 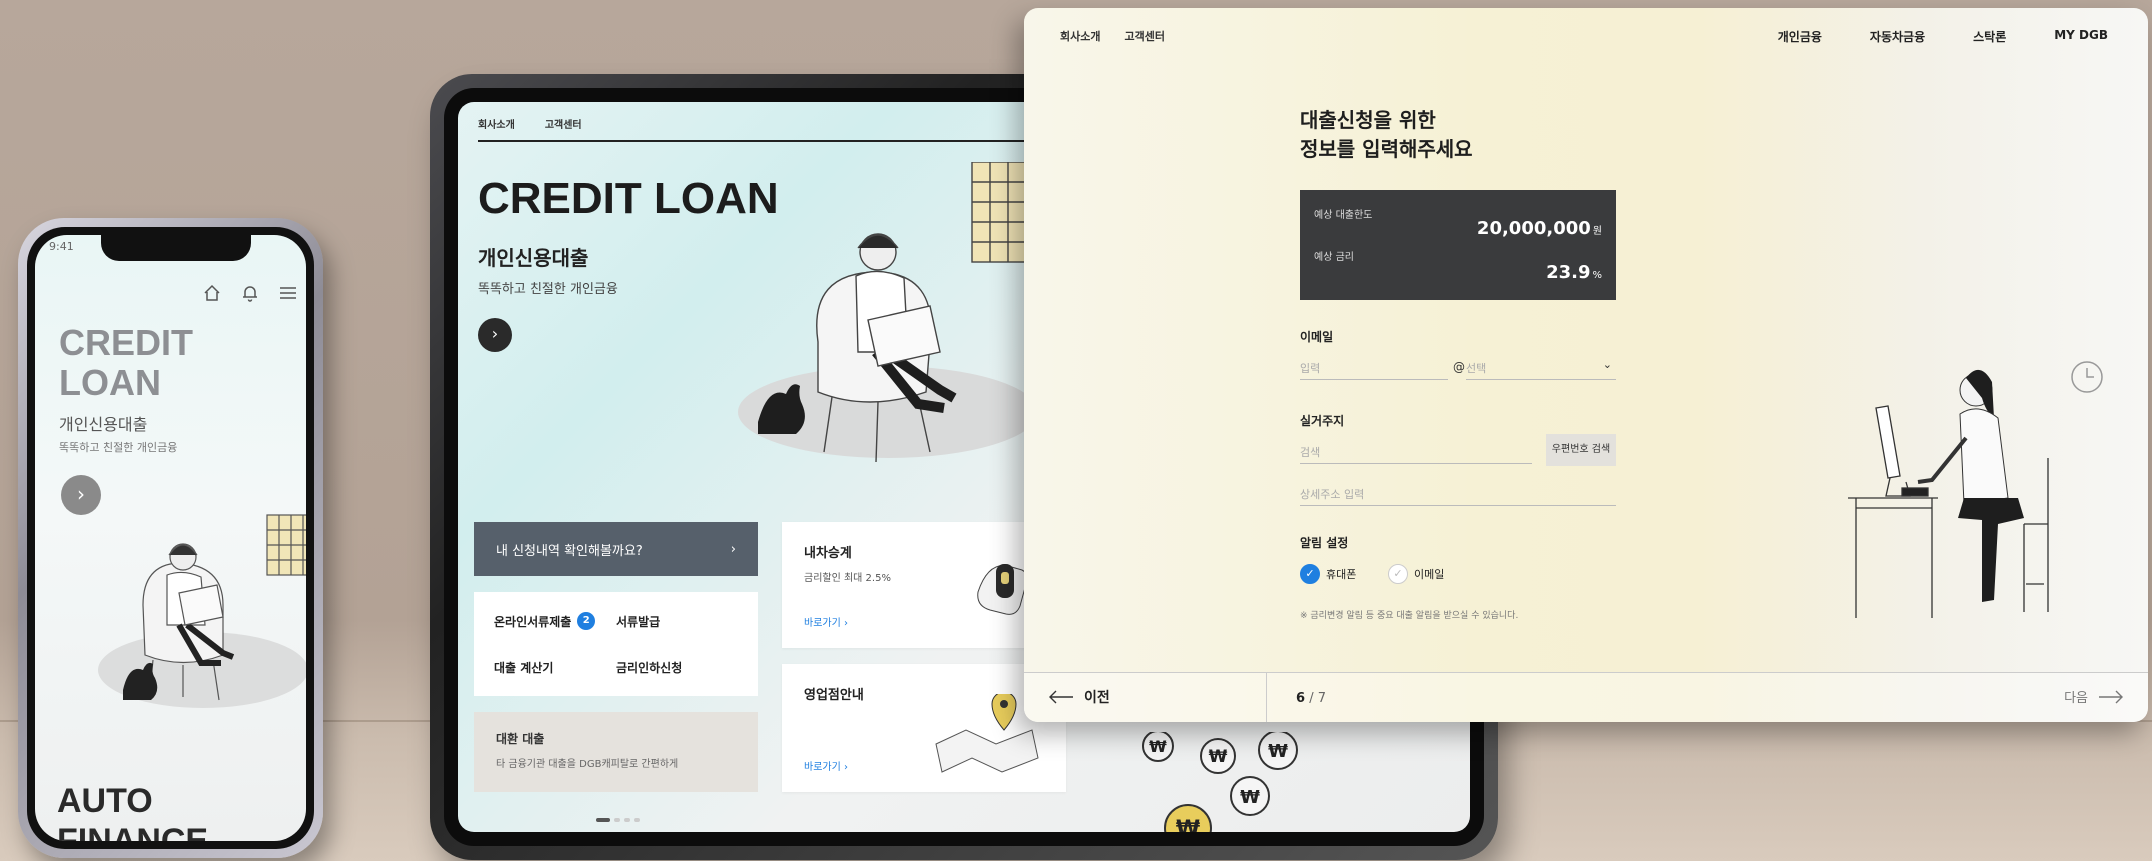 I want to click on notify-email-checkbox: ✓ 이메일, so click(x=1416, y=574).